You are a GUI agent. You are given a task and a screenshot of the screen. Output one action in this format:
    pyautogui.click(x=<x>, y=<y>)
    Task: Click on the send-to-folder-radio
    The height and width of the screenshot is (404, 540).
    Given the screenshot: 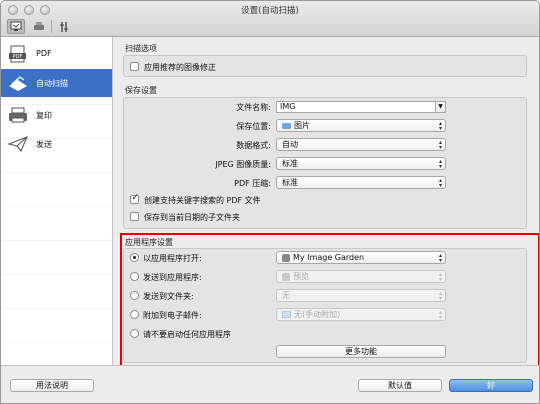 What is the action you would take?
    pyautogui.click(x=134, y=295)
    